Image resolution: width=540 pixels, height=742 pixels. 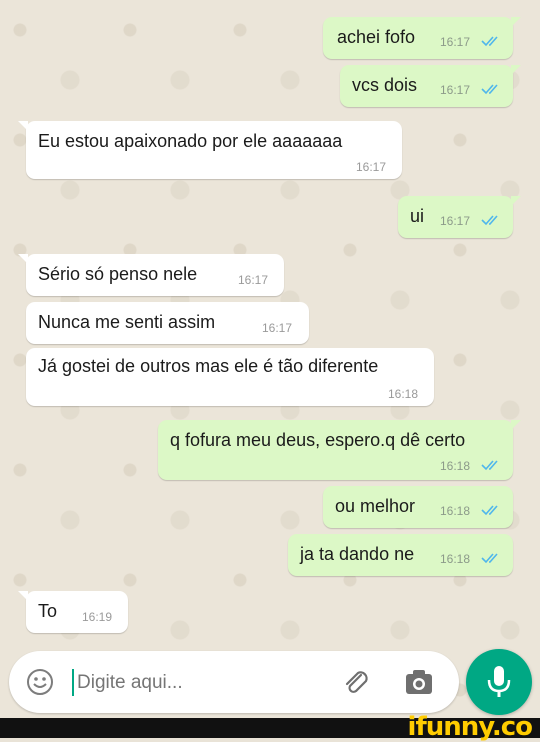 I want to click on message-text: To, so click(x=48, y=611).